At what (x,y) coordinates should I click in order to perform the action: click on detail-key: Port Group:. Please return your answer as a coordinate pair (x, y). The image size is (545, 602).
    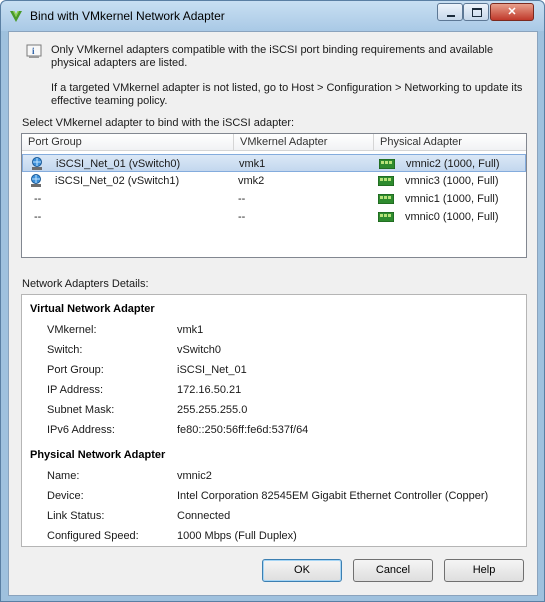
    Looking at the image, I should click on (75, 370).